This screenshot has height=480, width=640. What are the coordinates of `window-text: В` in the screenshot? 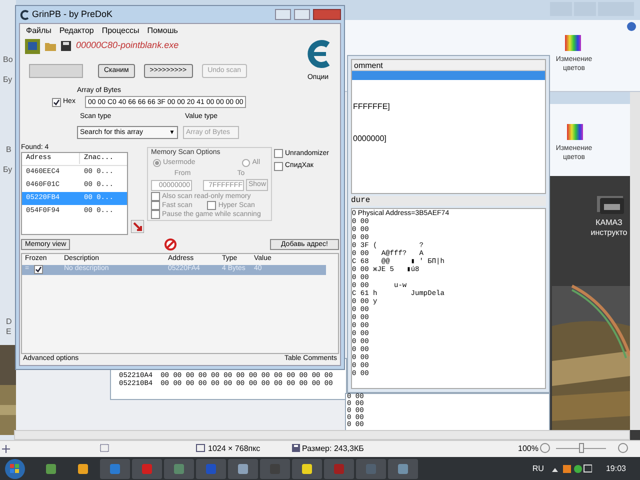 It's located at (9, 150).